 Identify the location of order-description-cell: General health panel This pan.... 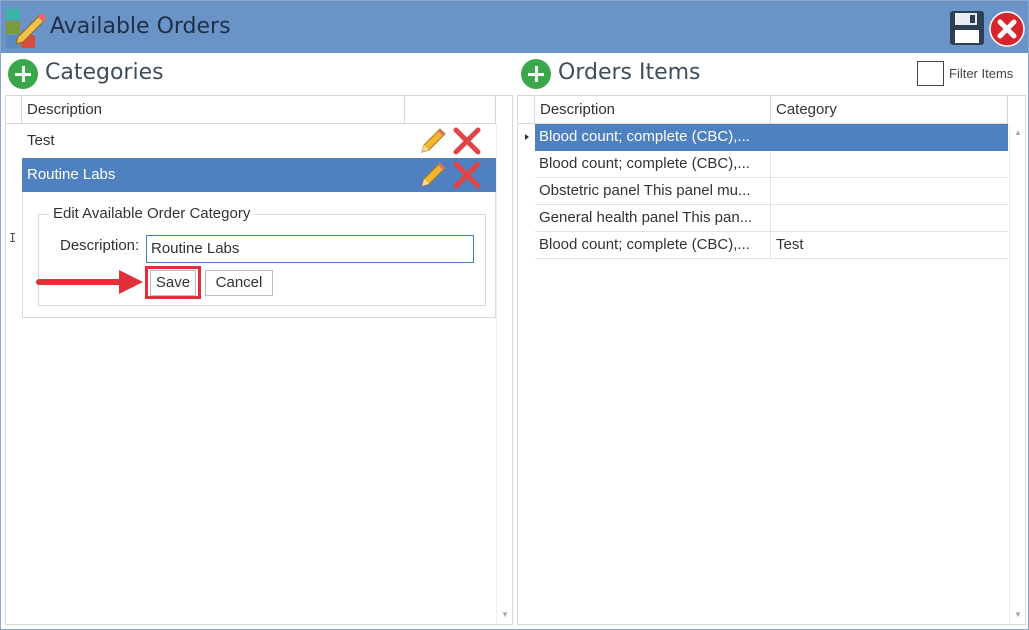
(653, 218).